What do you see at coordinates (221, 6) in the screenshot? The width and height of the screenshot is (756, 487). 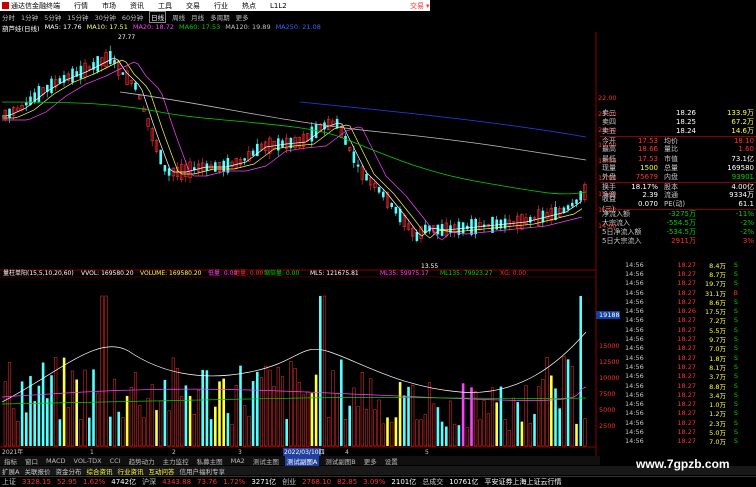 I see `menu-industry: 行业` at bounding box center [221, 6].